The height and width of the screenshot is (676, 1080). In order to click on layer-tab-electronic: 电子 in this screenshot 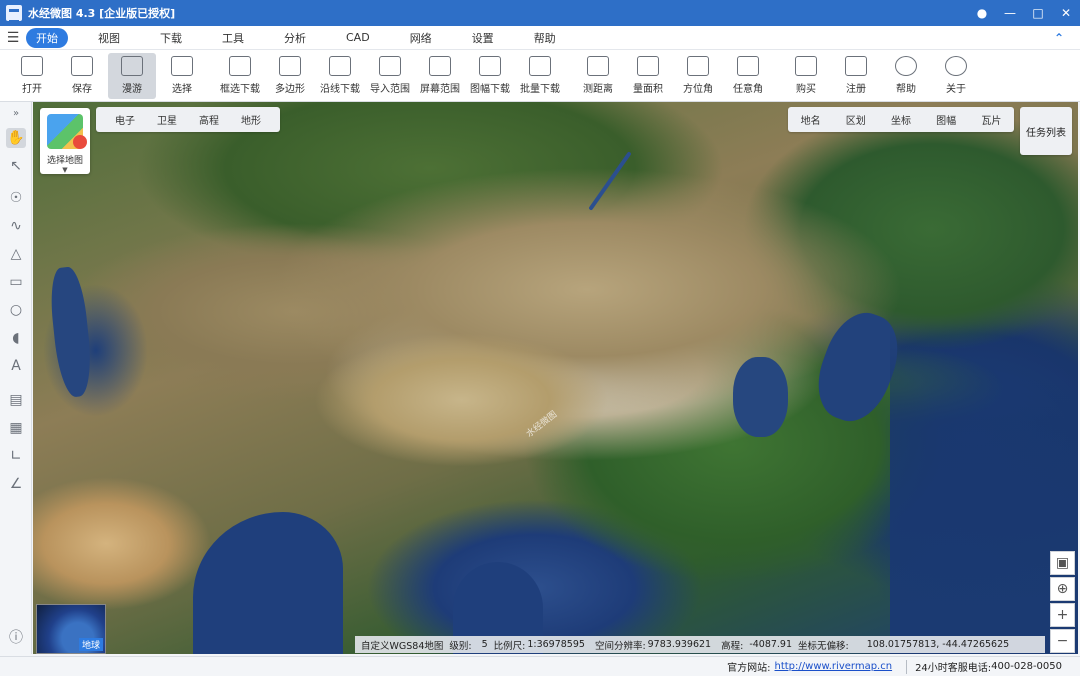, I will do `click(125, 119)`.